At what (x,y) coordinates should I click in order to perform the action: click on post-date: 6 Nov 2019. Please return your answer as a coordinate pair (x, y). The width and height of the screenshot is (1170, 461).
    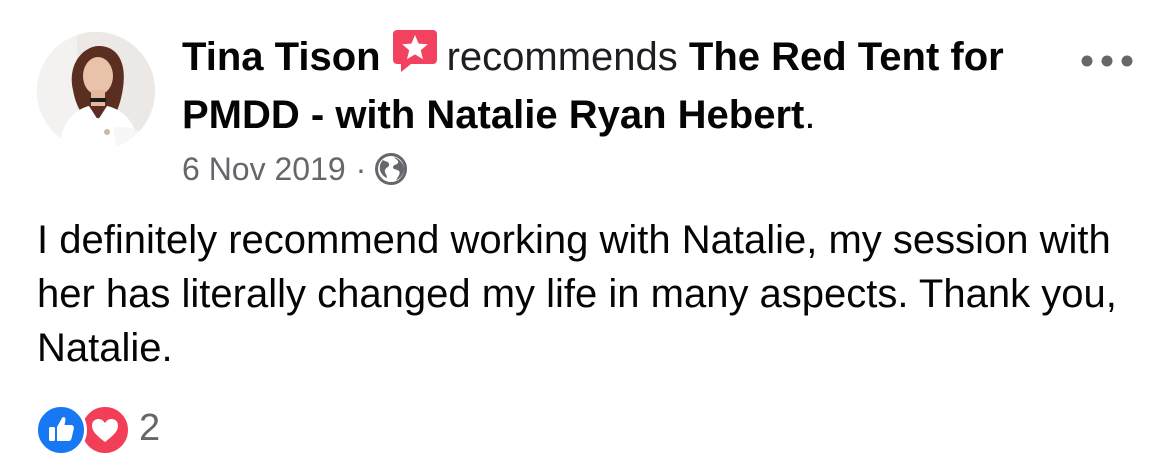
    Looking at the image, I should click on (264, 169).